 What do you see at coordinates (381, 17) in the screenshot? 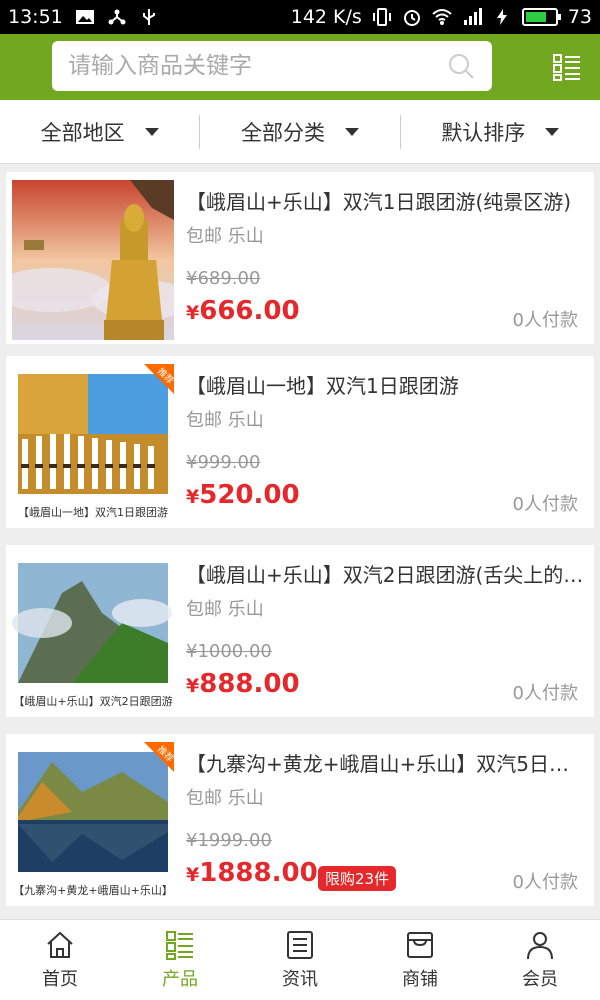
I see `vibrate-icon` at bounding box center [381, 17].